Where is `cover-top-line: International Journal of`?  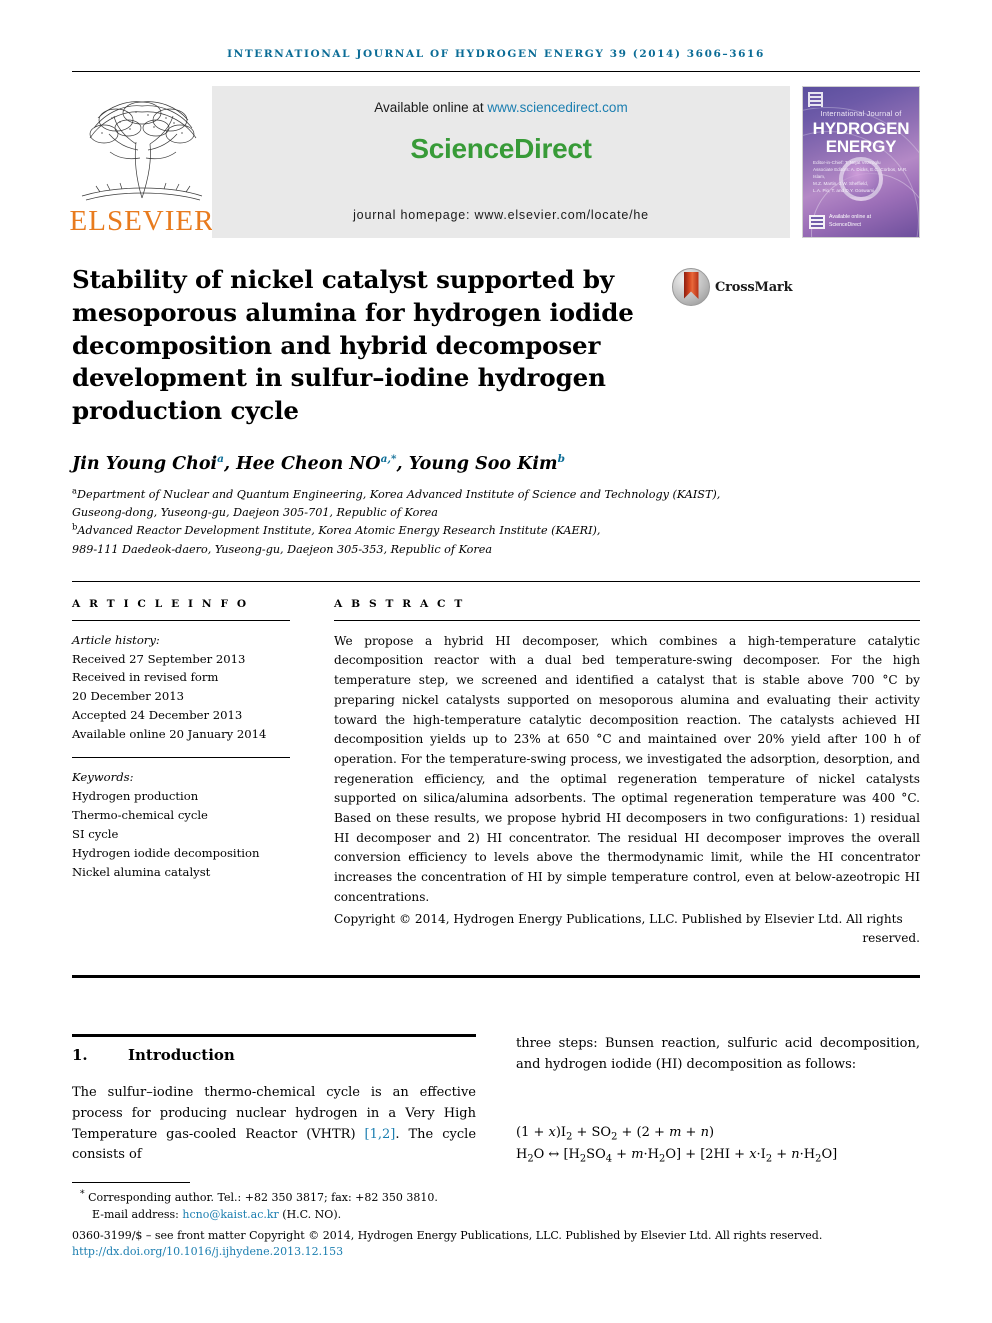 cover-top-line: International Journal of is located at coordinates (861, 113).